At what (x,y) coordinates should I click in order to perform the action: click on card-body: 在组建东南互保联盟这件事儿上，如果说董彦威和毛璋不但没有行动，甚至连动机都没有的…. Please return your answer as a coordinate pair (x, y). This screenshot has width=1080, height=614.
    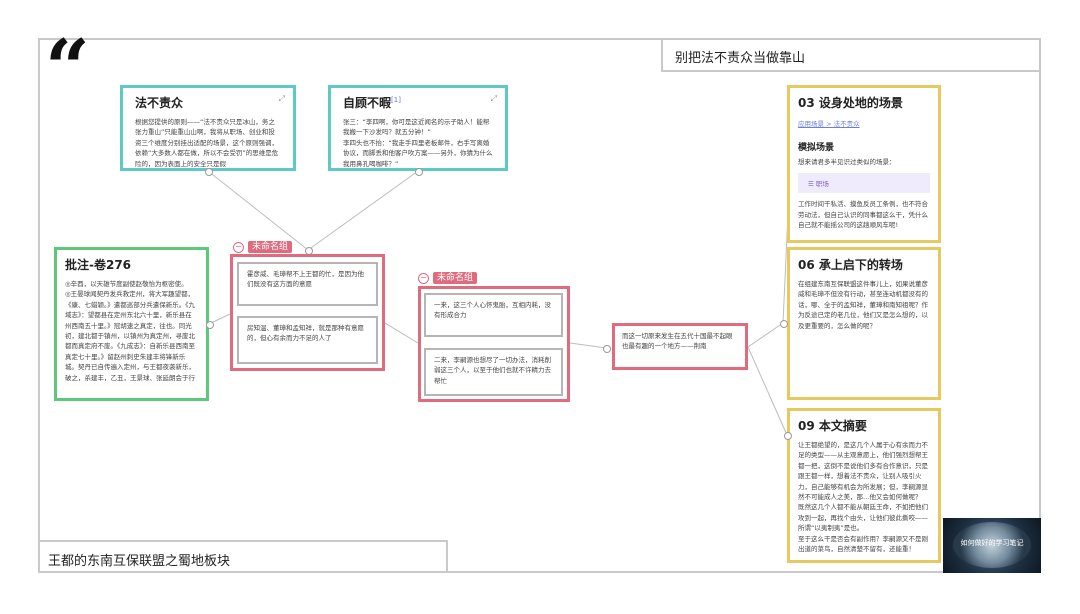
    Looking at the image, I should click on (863, 305).